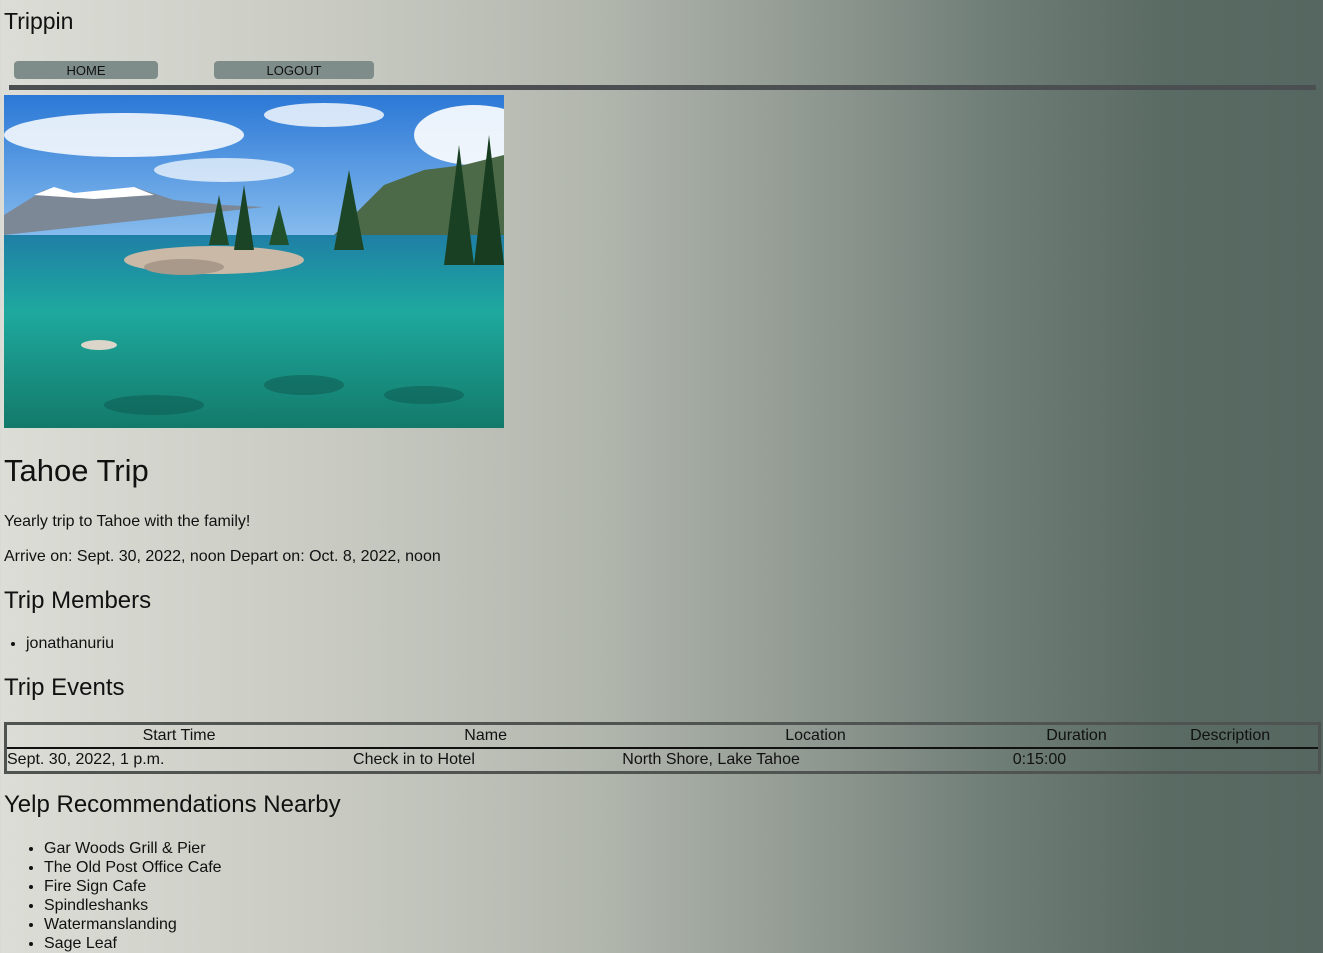  What do you see at coordinates (133, 848) in the screenshot?
I see `list-item: Gar Woods Grill & Pier` at bounding box center [133, 848].